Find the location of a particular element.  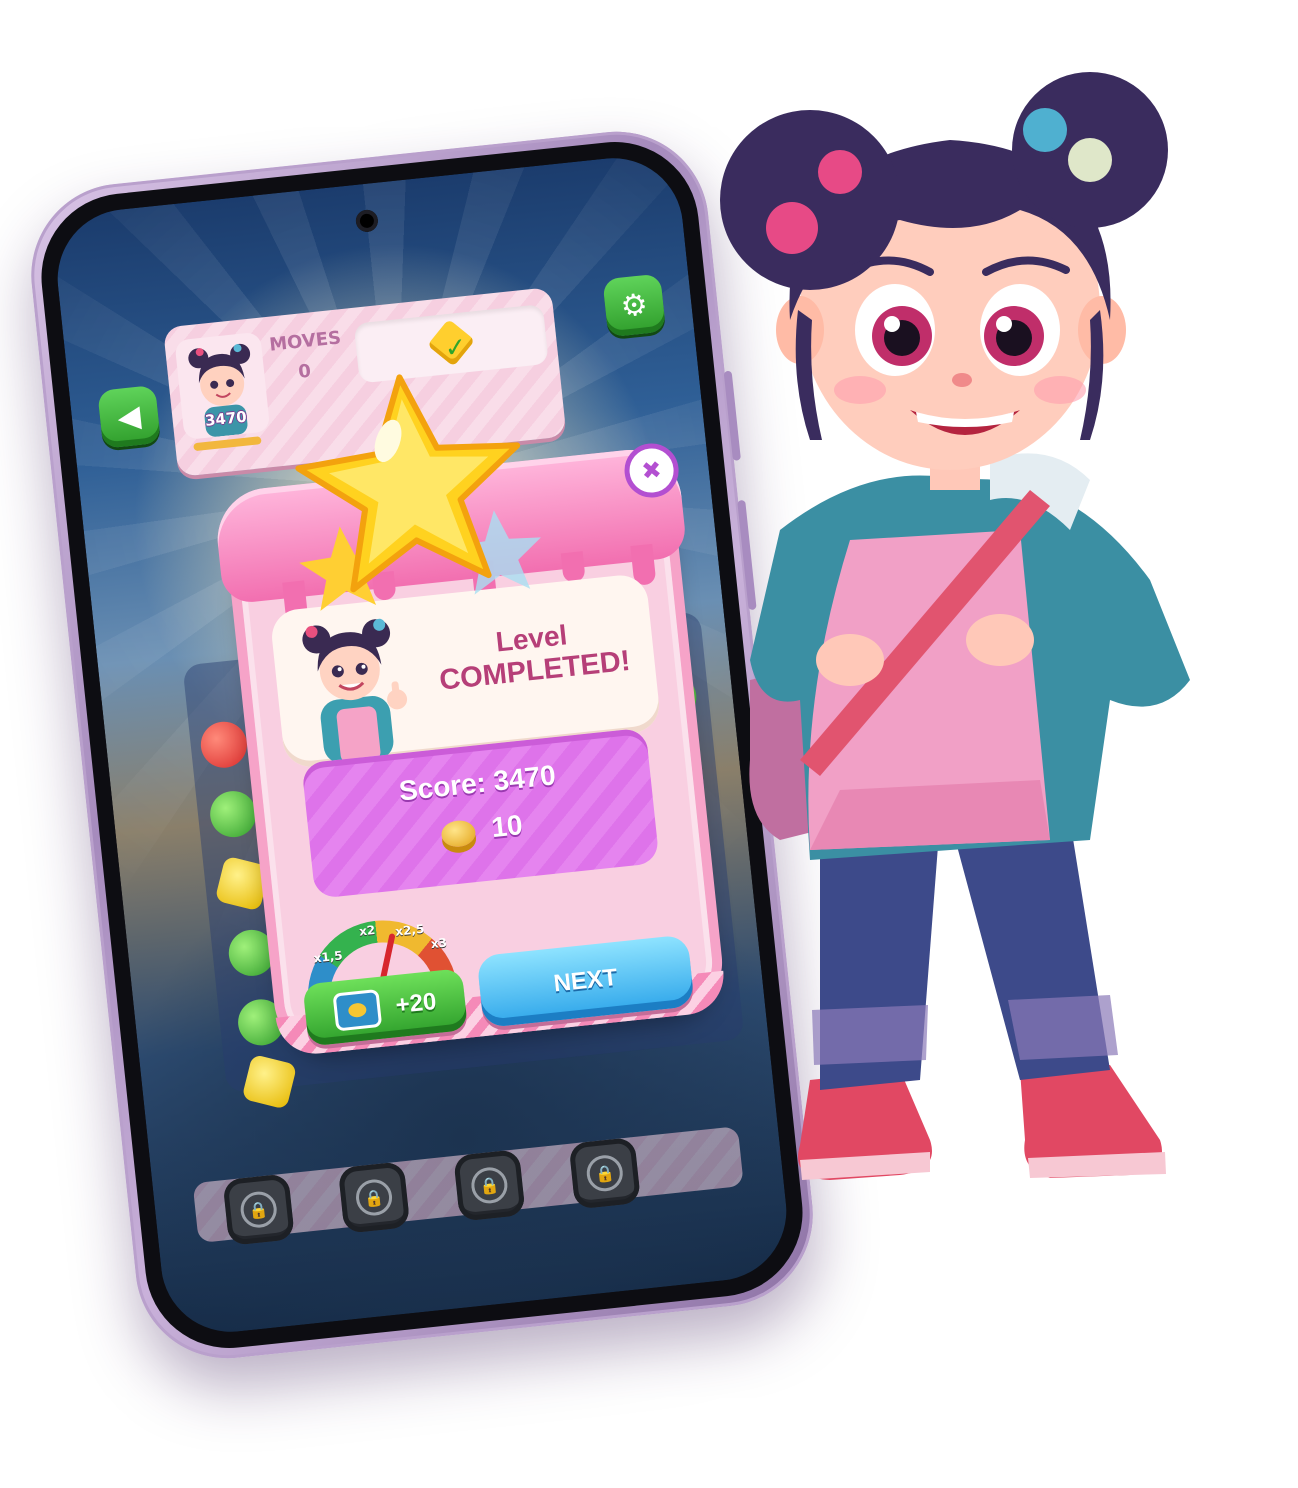

star-icon is located at coordinates (412, 499).